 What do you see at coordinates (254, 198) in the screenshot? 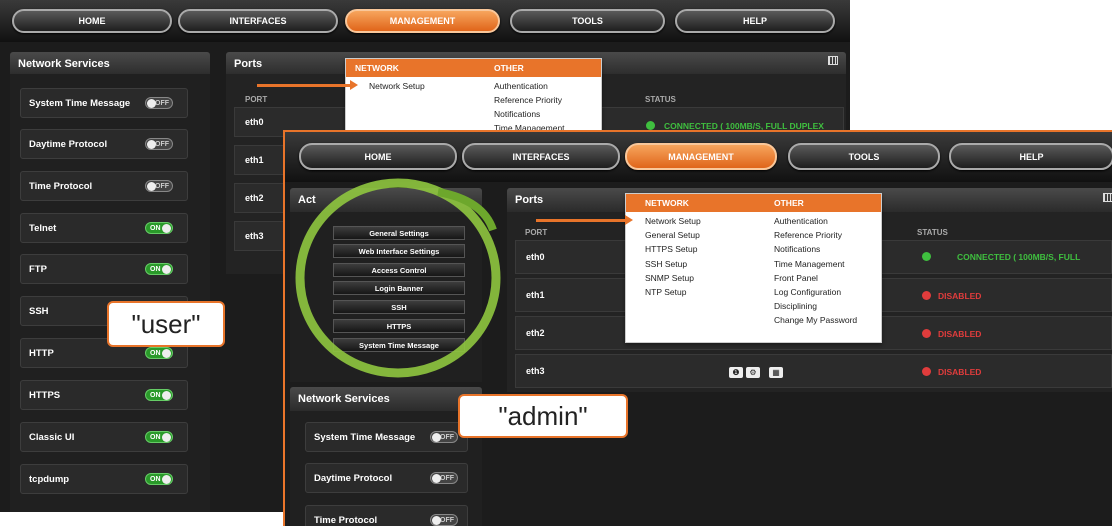
I see `port-name: eth2` at bounding box center [254, 198].